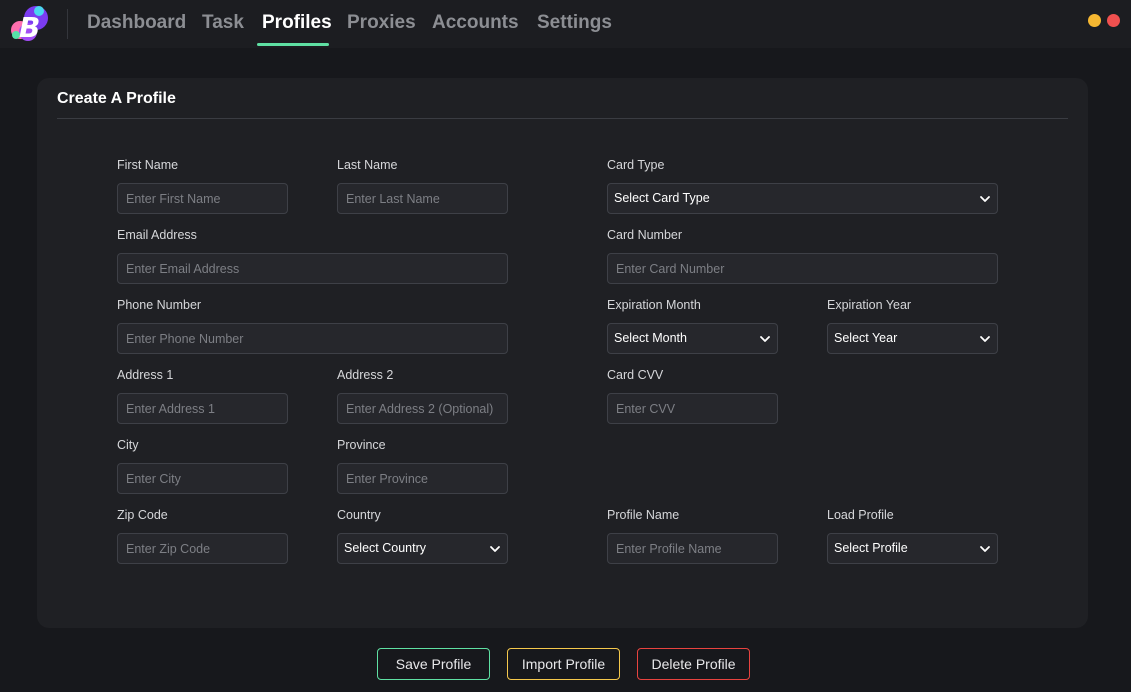  Describe the element at coordinates (142, 515) in the screenshot. I see `zip-label: Zip Code` at that location.